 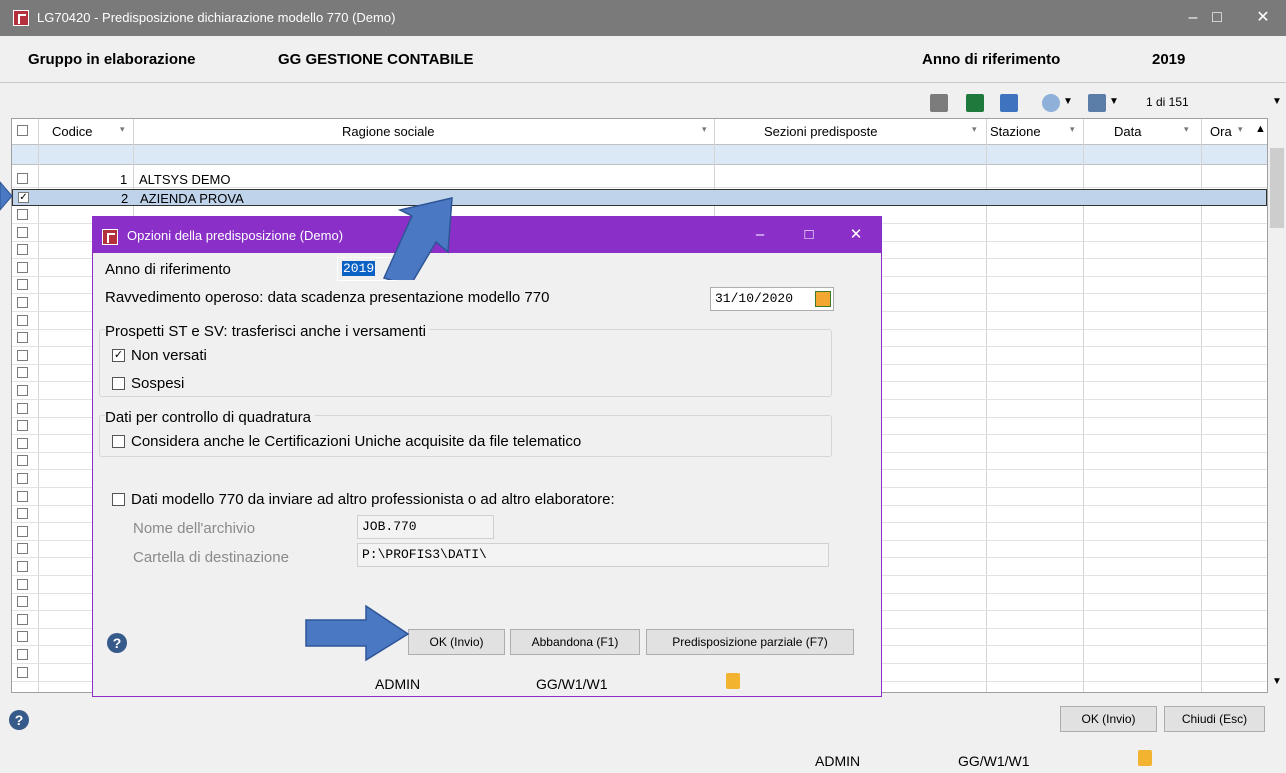 What do you see at coordinates (118, 383) in the screenshot?
I see `sospesi-checkbox` at bounding box center [118, 383].